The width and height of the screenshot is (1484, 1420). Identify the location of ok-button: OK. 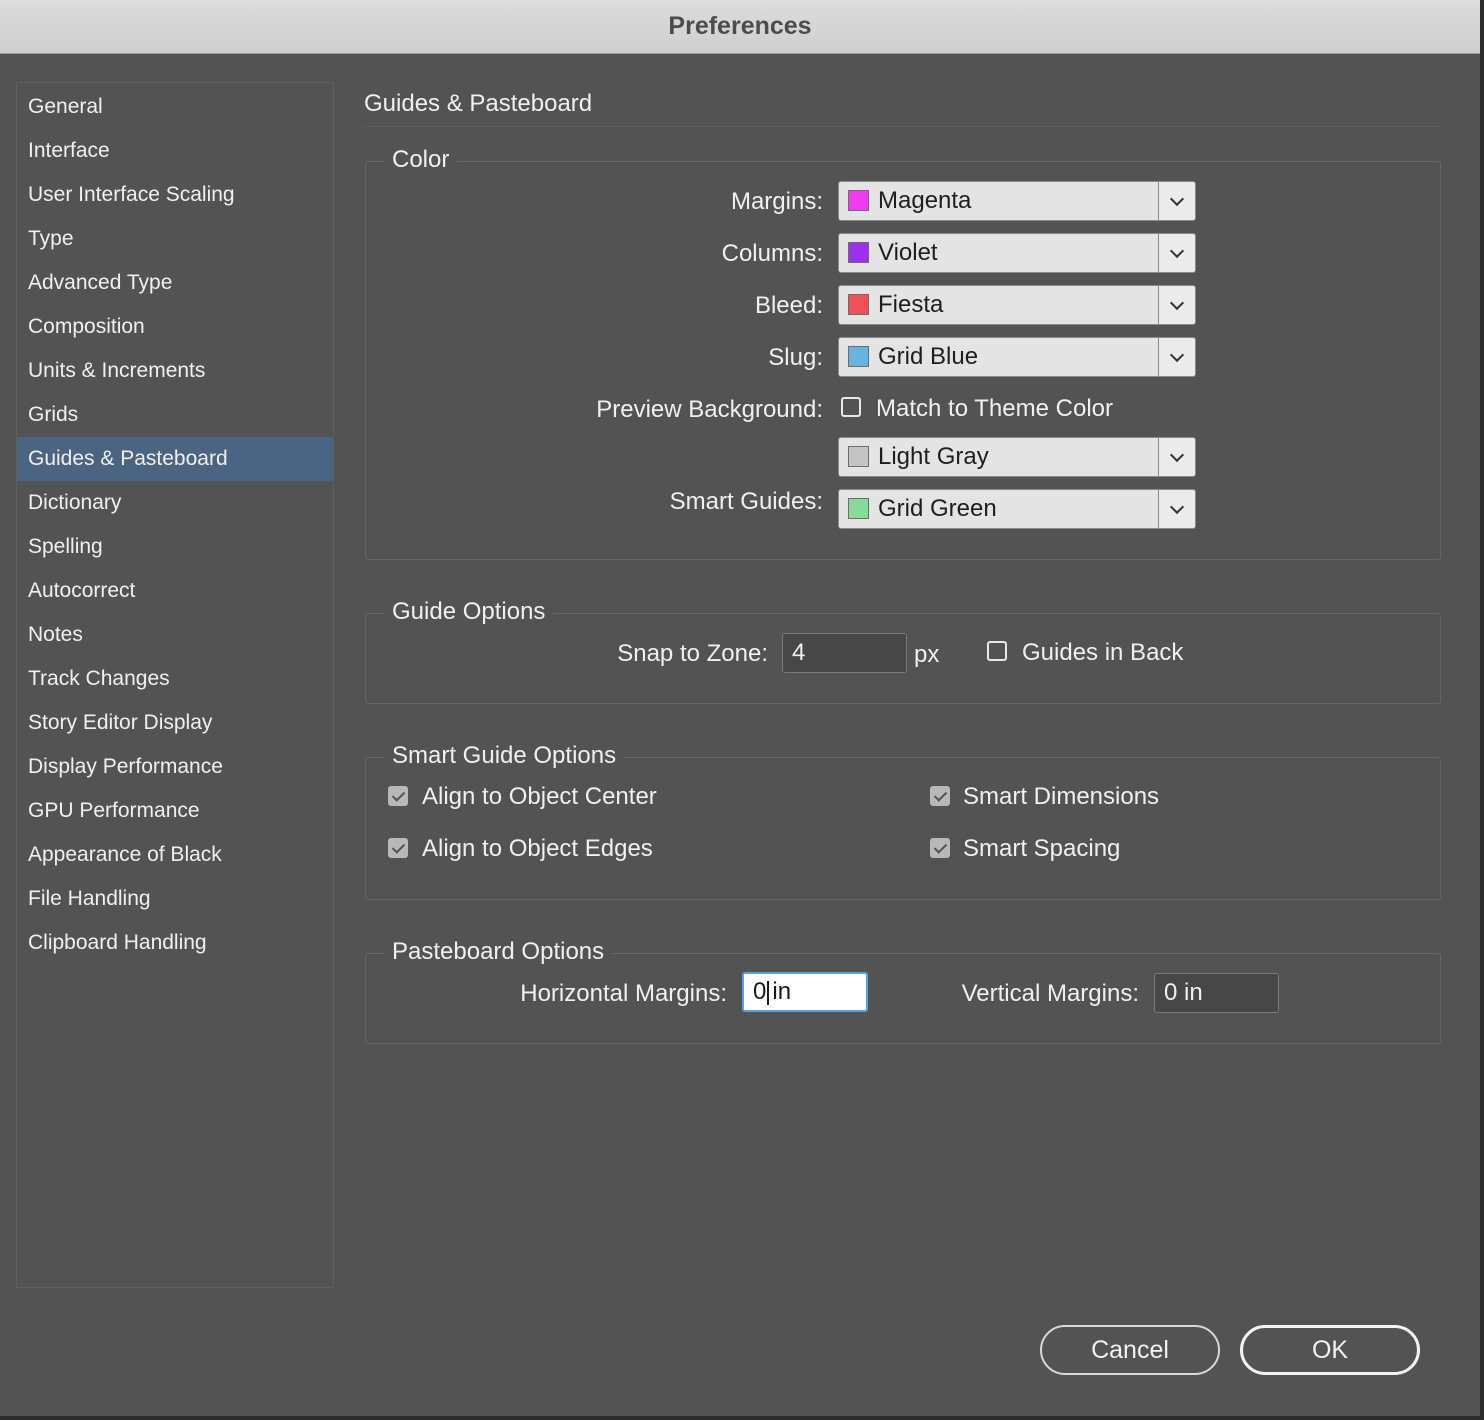
(1330, 1350).